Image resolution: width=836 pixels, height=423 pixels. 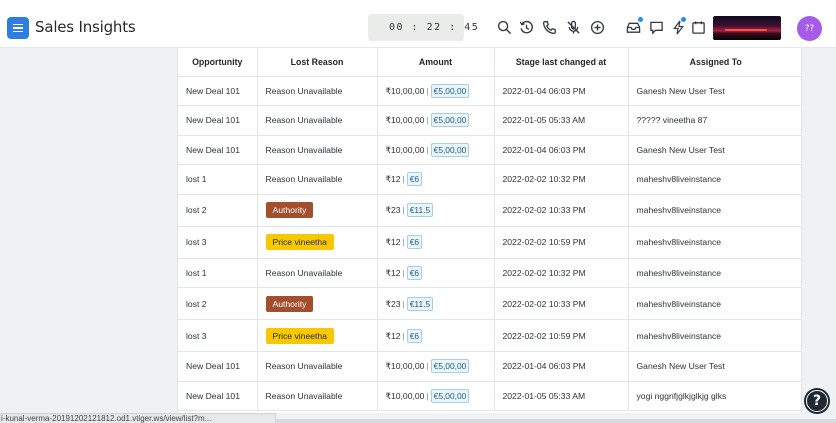 I want to click on lost-reason-tag: Authority, so click(x=289, y=303).